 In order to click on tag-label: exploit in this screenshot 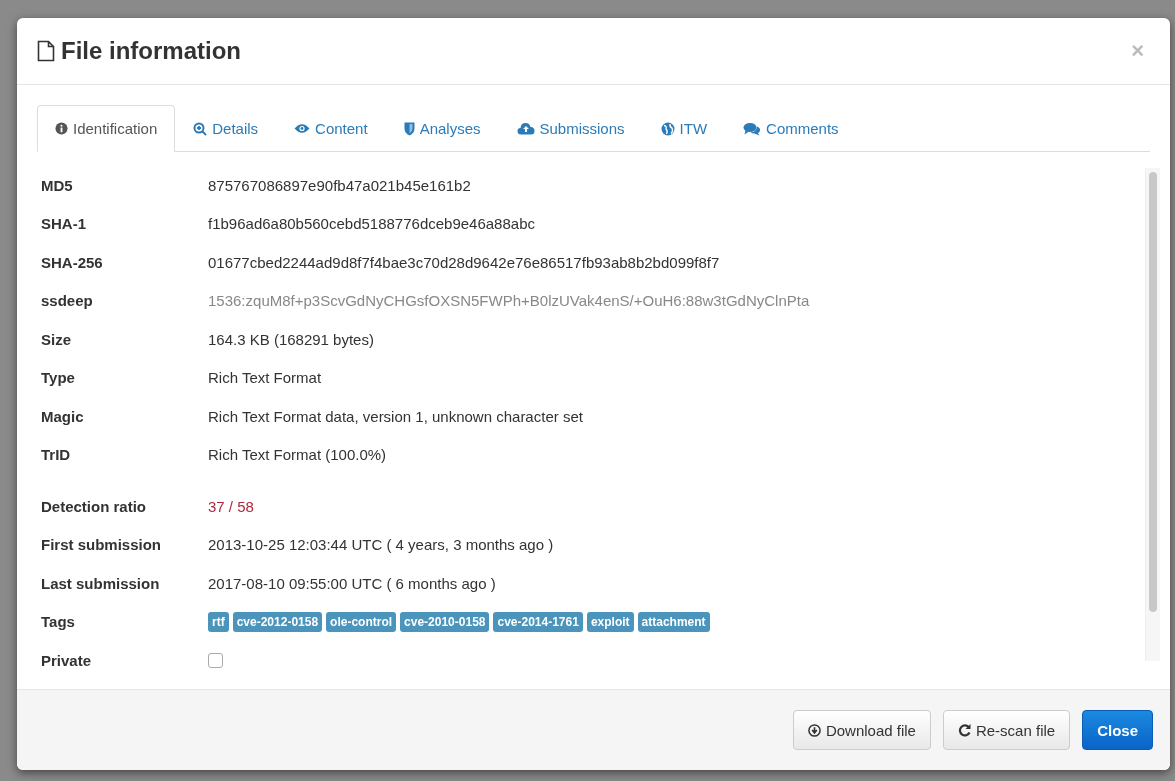, I will do `click(610, 621)`.